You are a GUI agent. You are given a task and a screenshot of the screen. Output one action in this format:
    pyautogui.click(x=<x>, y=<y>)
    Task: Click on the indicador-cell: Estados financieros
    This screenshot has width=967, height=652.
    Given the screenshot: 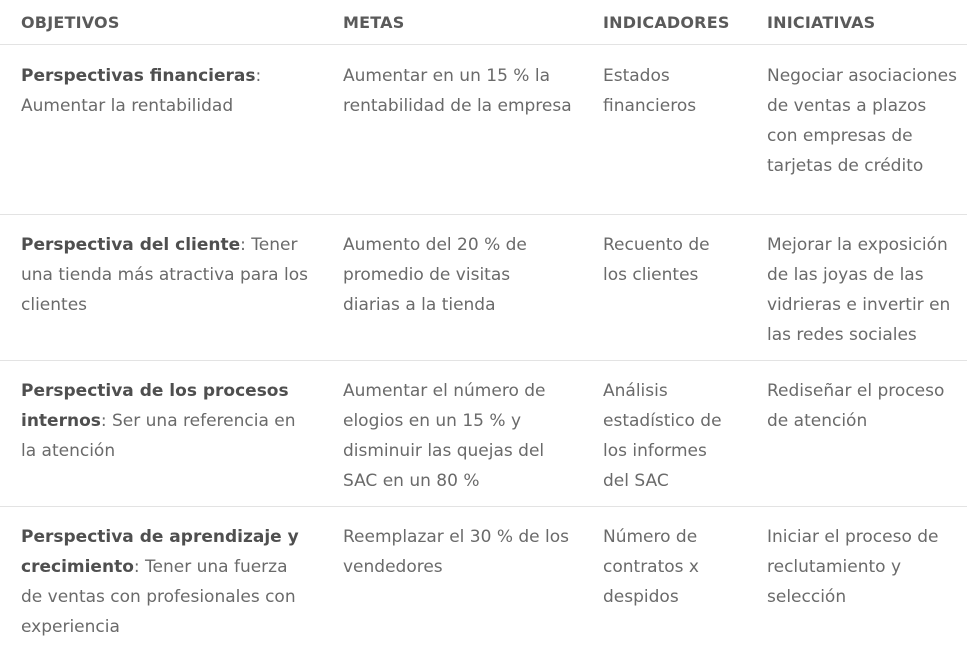 What is the action you would take?
    pyautogui.click(x=664, y=130)
    